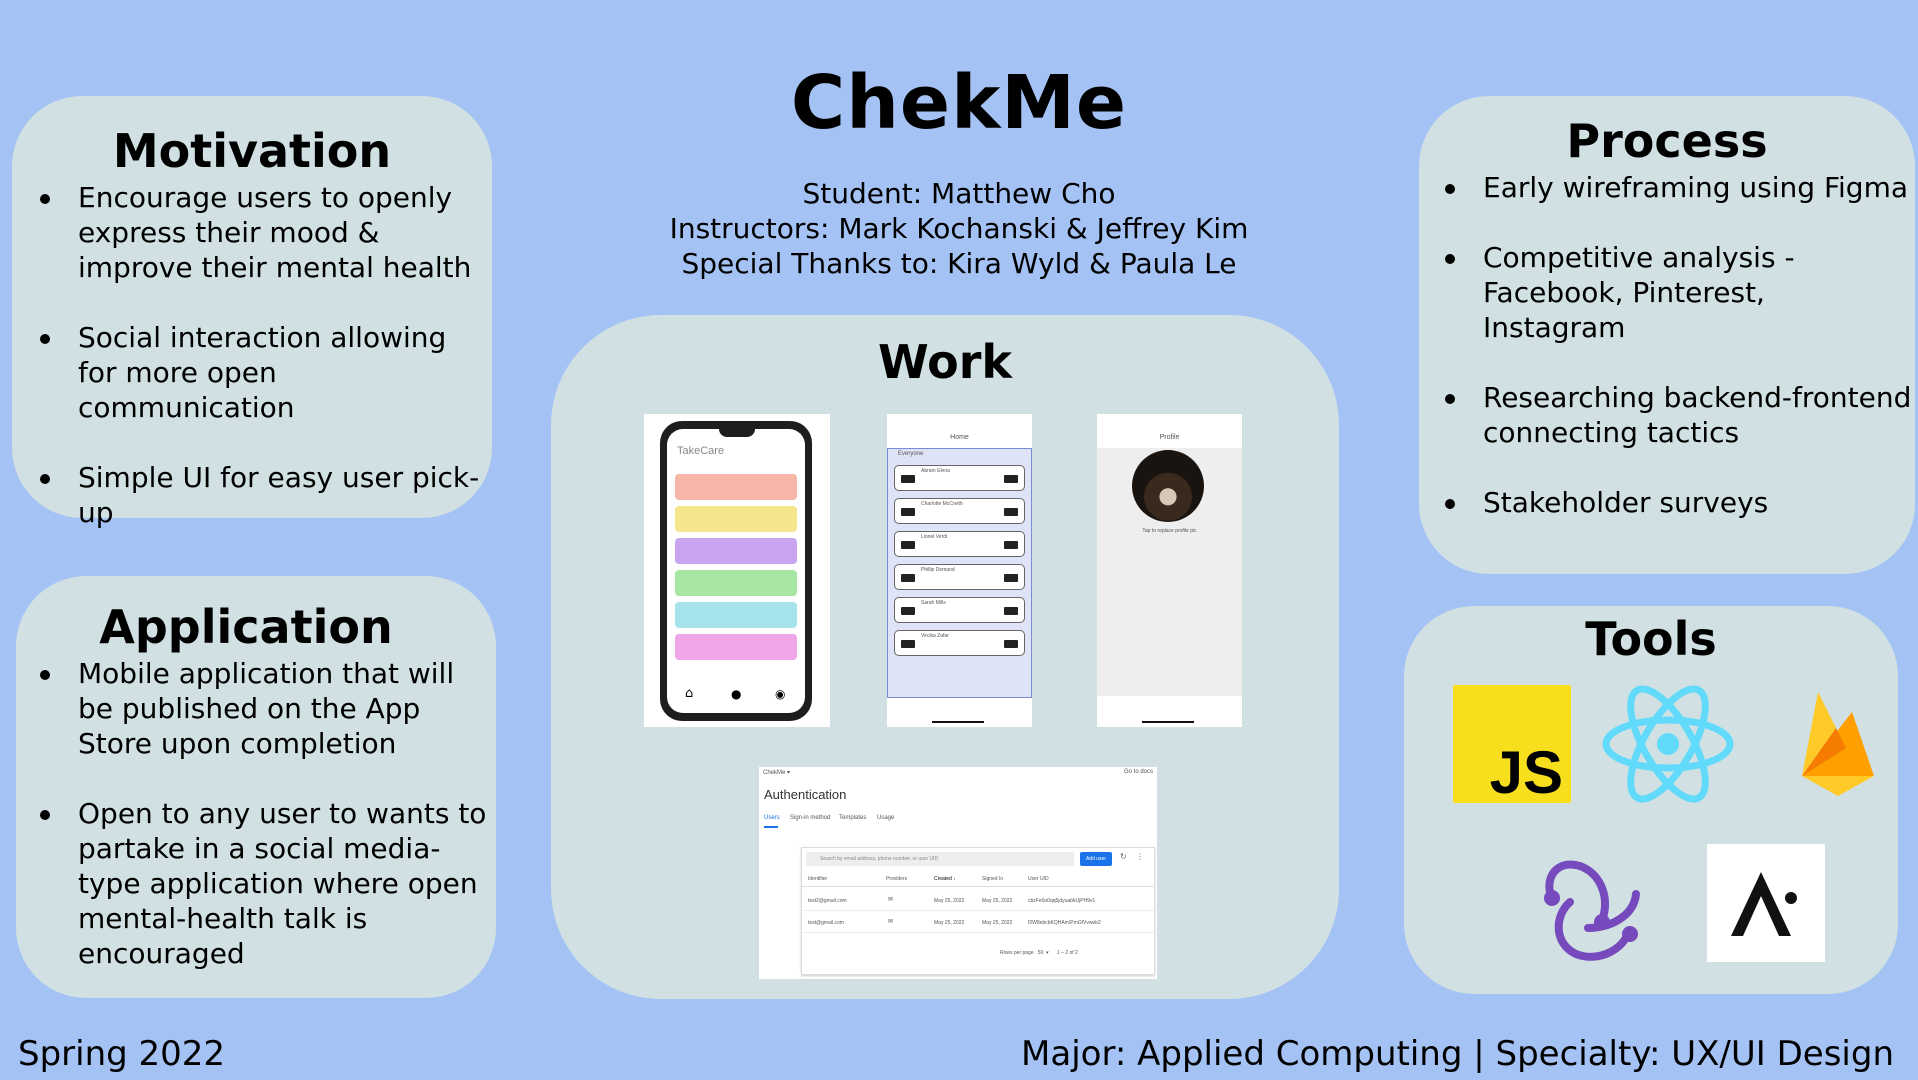 This screenshot has height=1080, width=1918. Describe the element at coordinates (772, 818) in the screenshot. I see `tab-users: Users` at that location.